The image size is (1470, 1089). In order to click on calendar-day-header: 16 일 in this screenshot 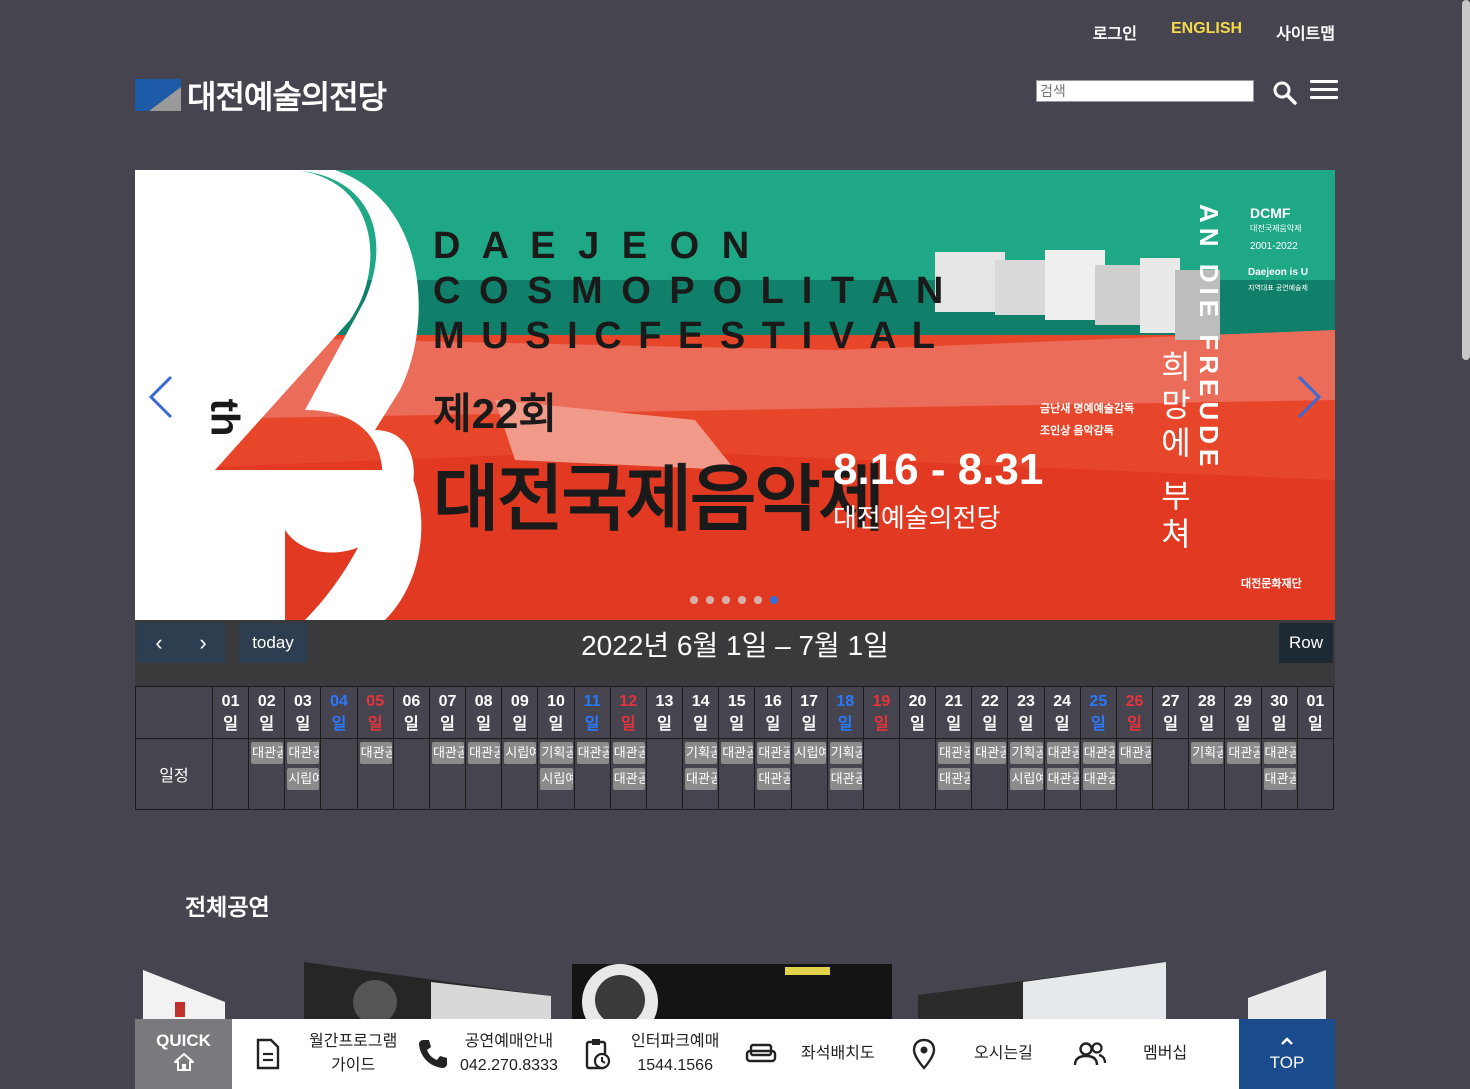, I will do `click(773, 712)`.